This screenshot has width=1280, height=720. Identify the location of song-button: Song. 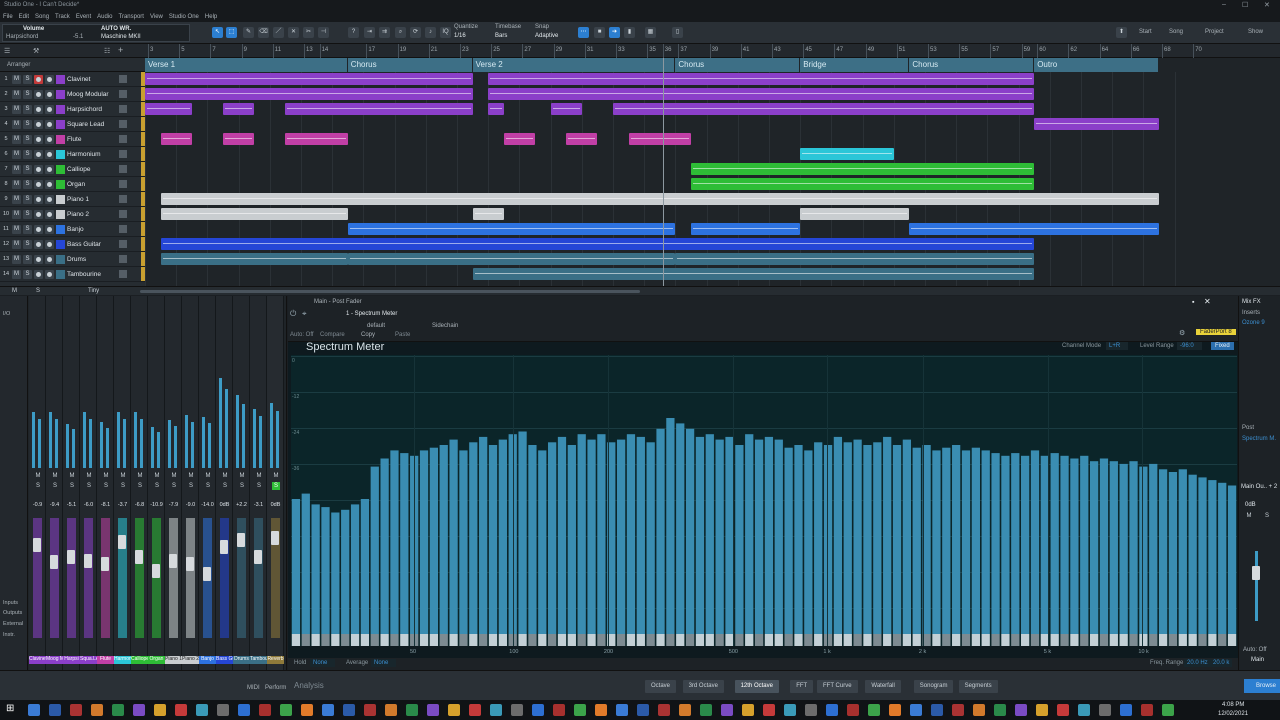
(1176, 32).